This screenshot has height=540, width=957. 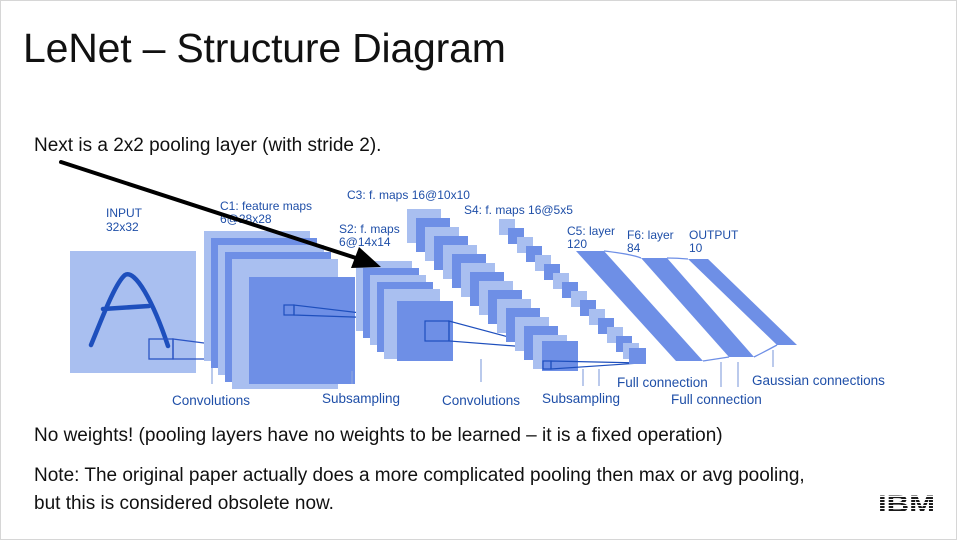 What do you see at coordinates (404, 311) in the screenshot?
I see `s2-feature-maps` at bounding box center [404, 311].